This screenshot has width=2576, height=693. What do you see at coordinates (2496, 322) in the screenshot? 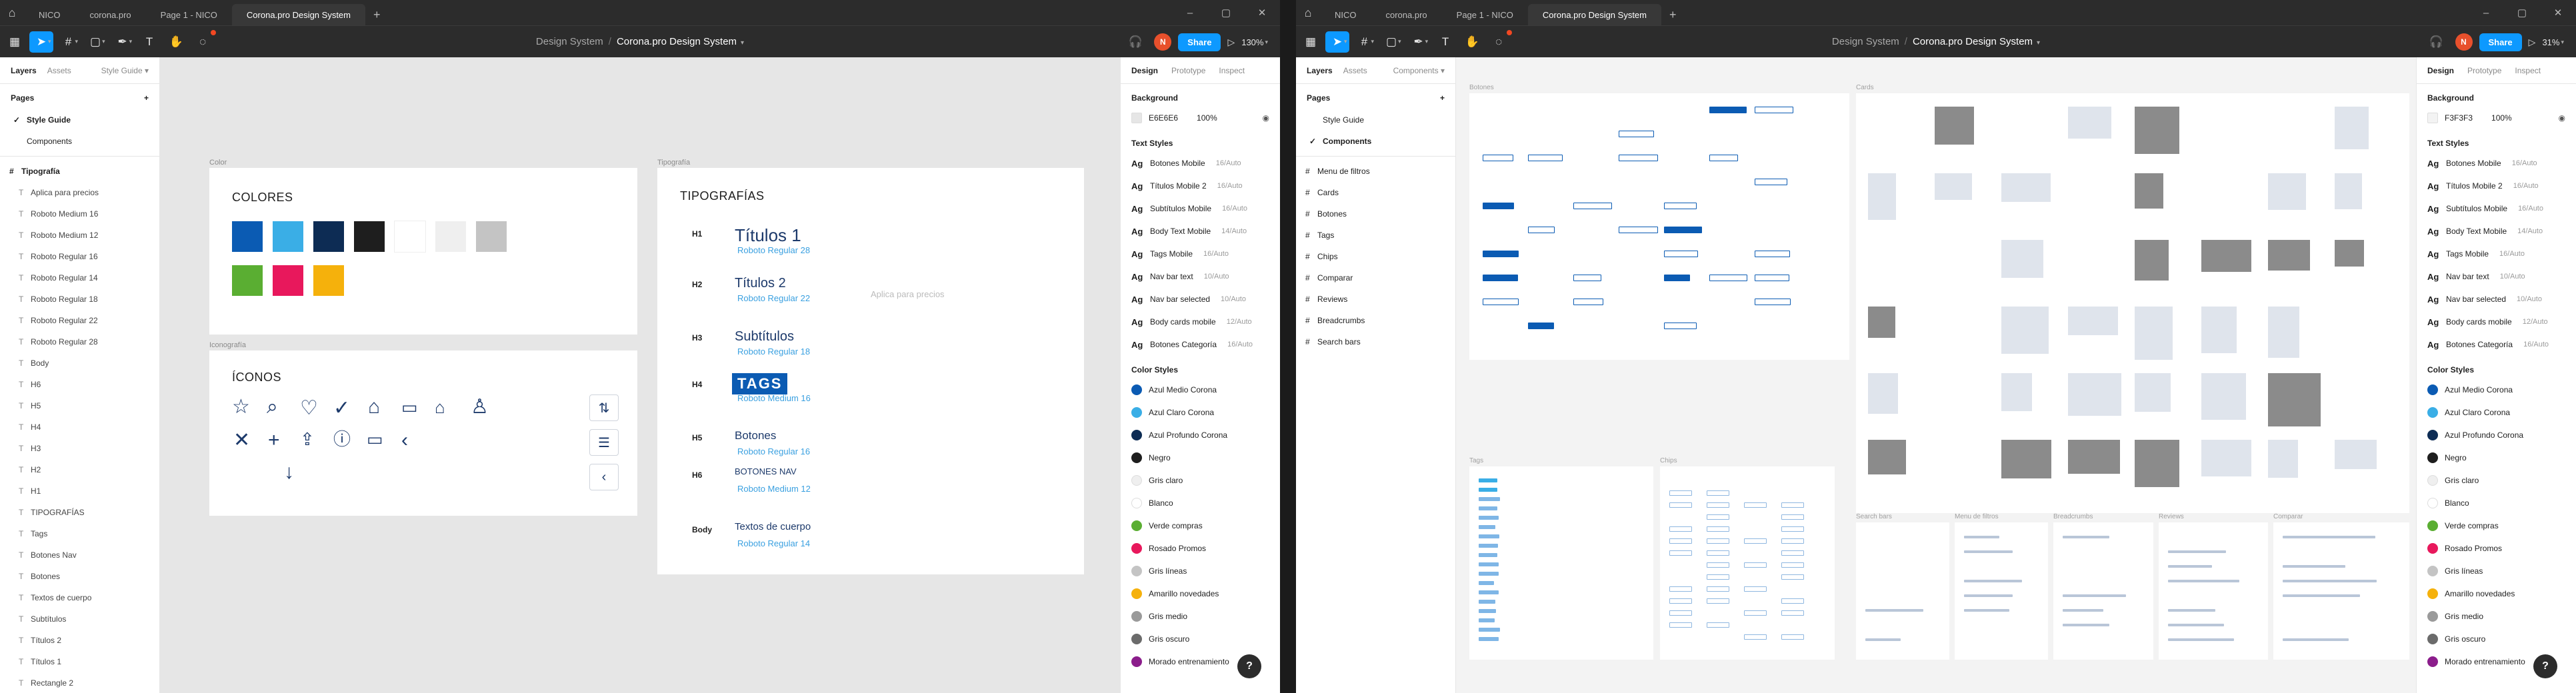
I see `text-style-item: Ag Body cards mobile 12/Auto` at bounding box center [2496, 322].